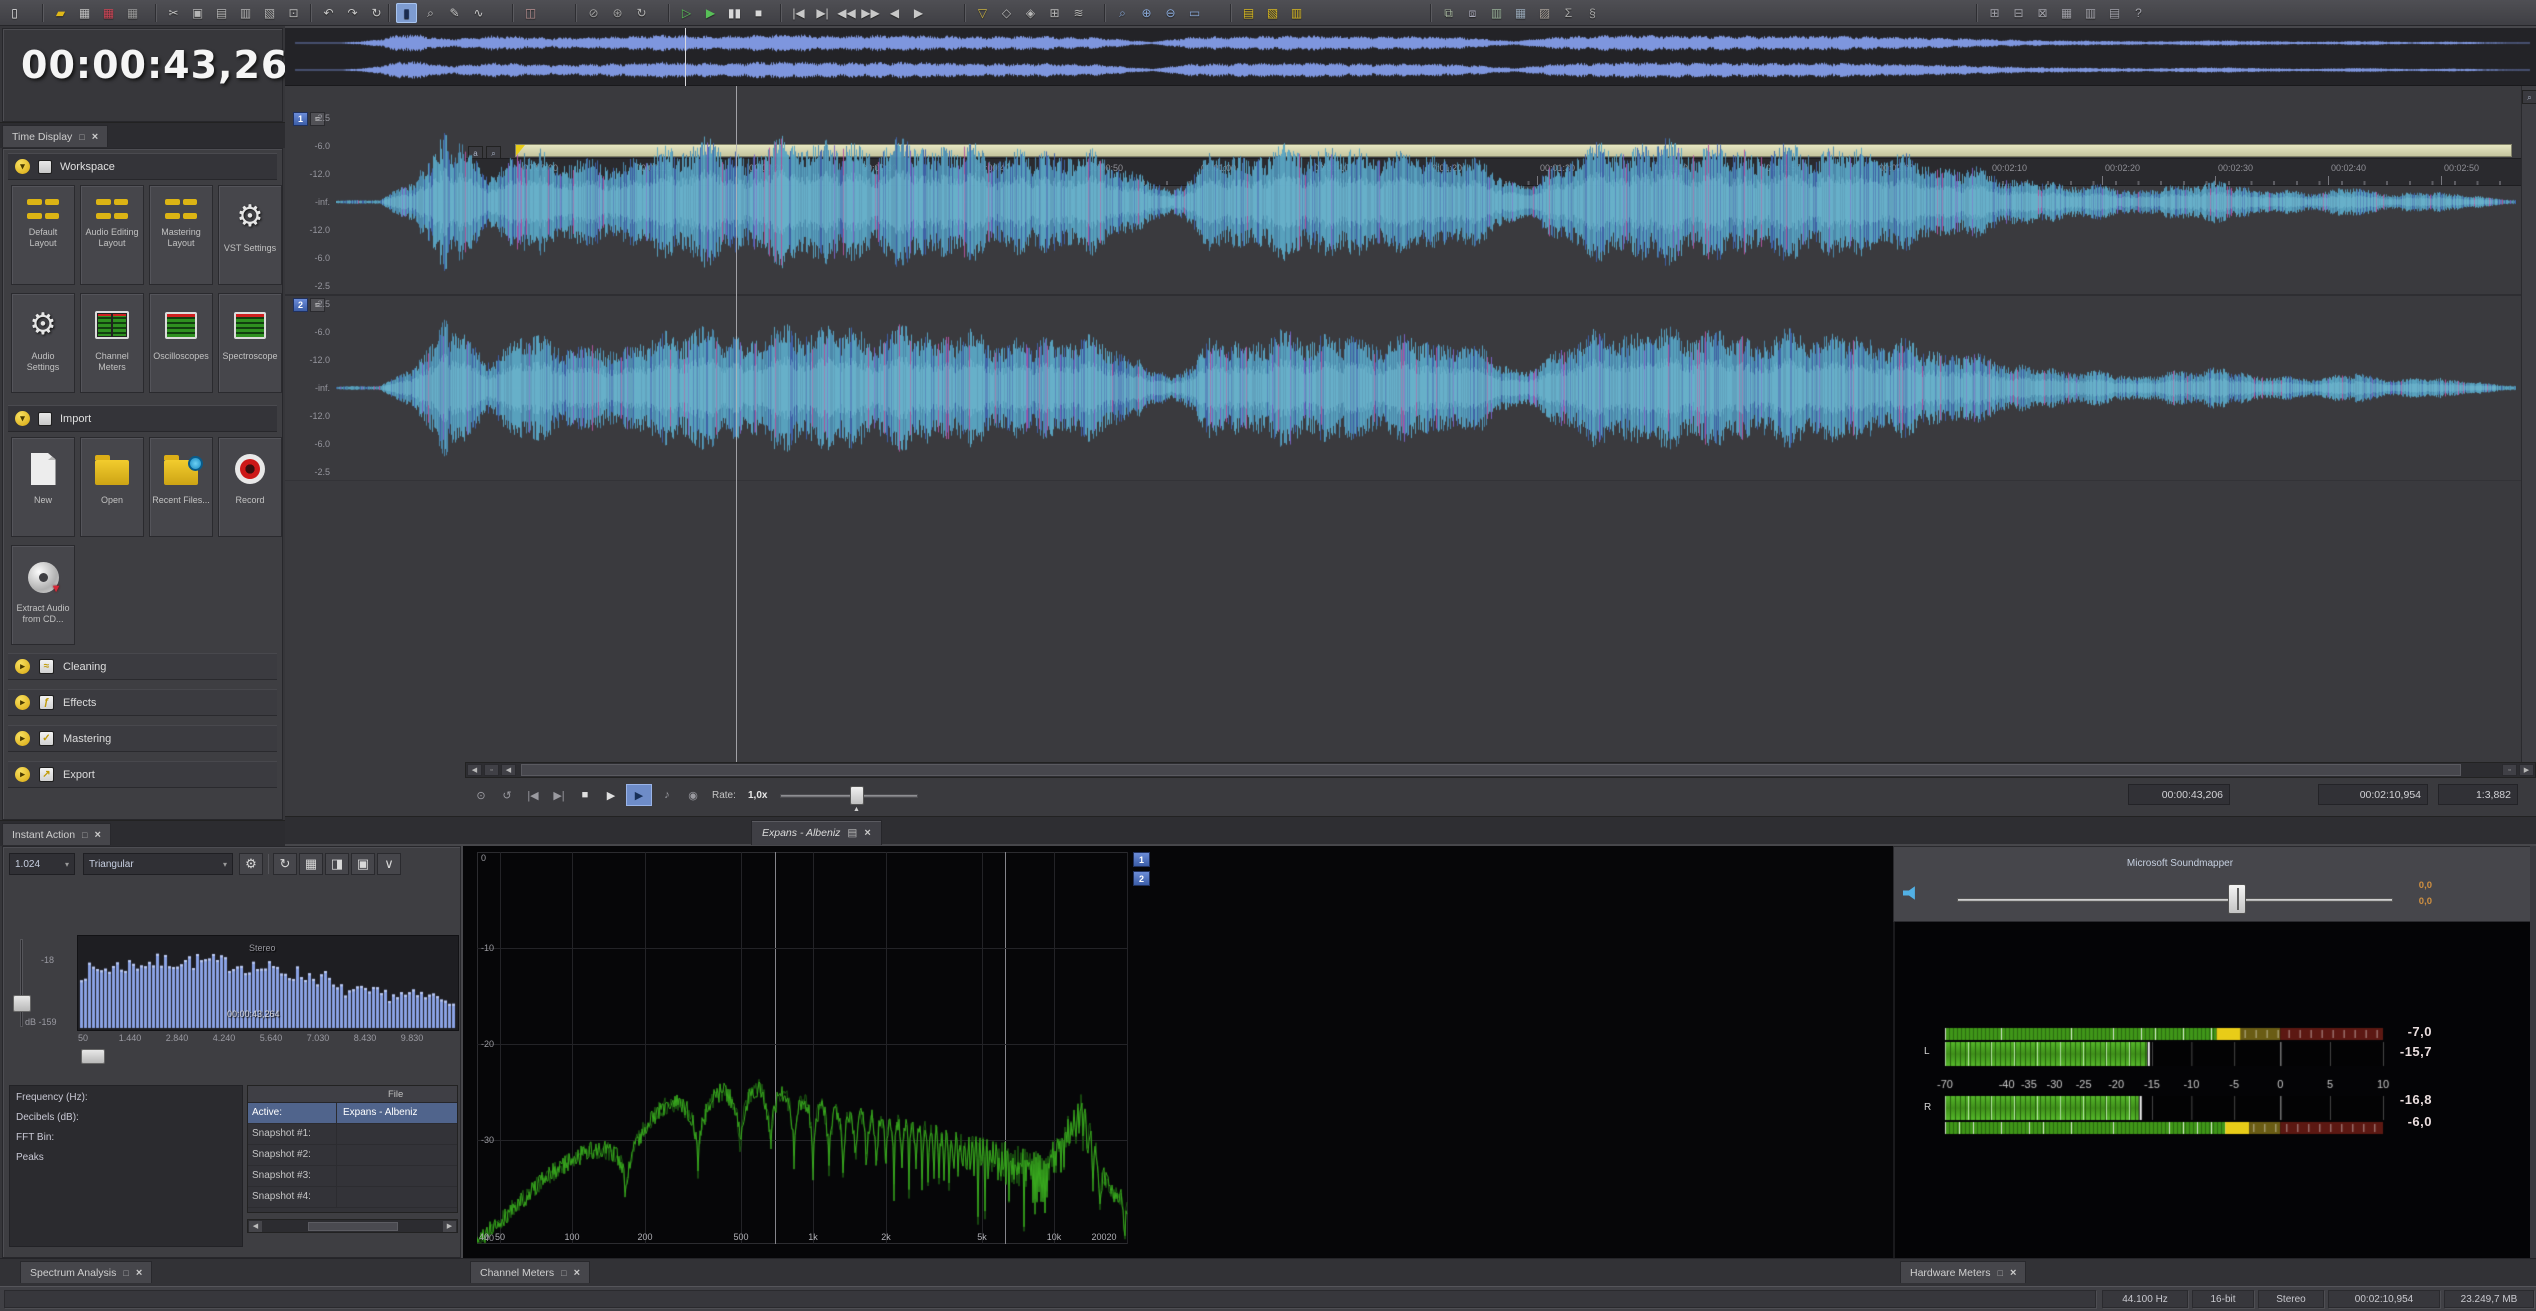 The height and width of the screenshot is (1311, 2536). Describe the element at coordinates (894, 13) in the screenshot. I see `prev-marker-icon: ◀` at that location.